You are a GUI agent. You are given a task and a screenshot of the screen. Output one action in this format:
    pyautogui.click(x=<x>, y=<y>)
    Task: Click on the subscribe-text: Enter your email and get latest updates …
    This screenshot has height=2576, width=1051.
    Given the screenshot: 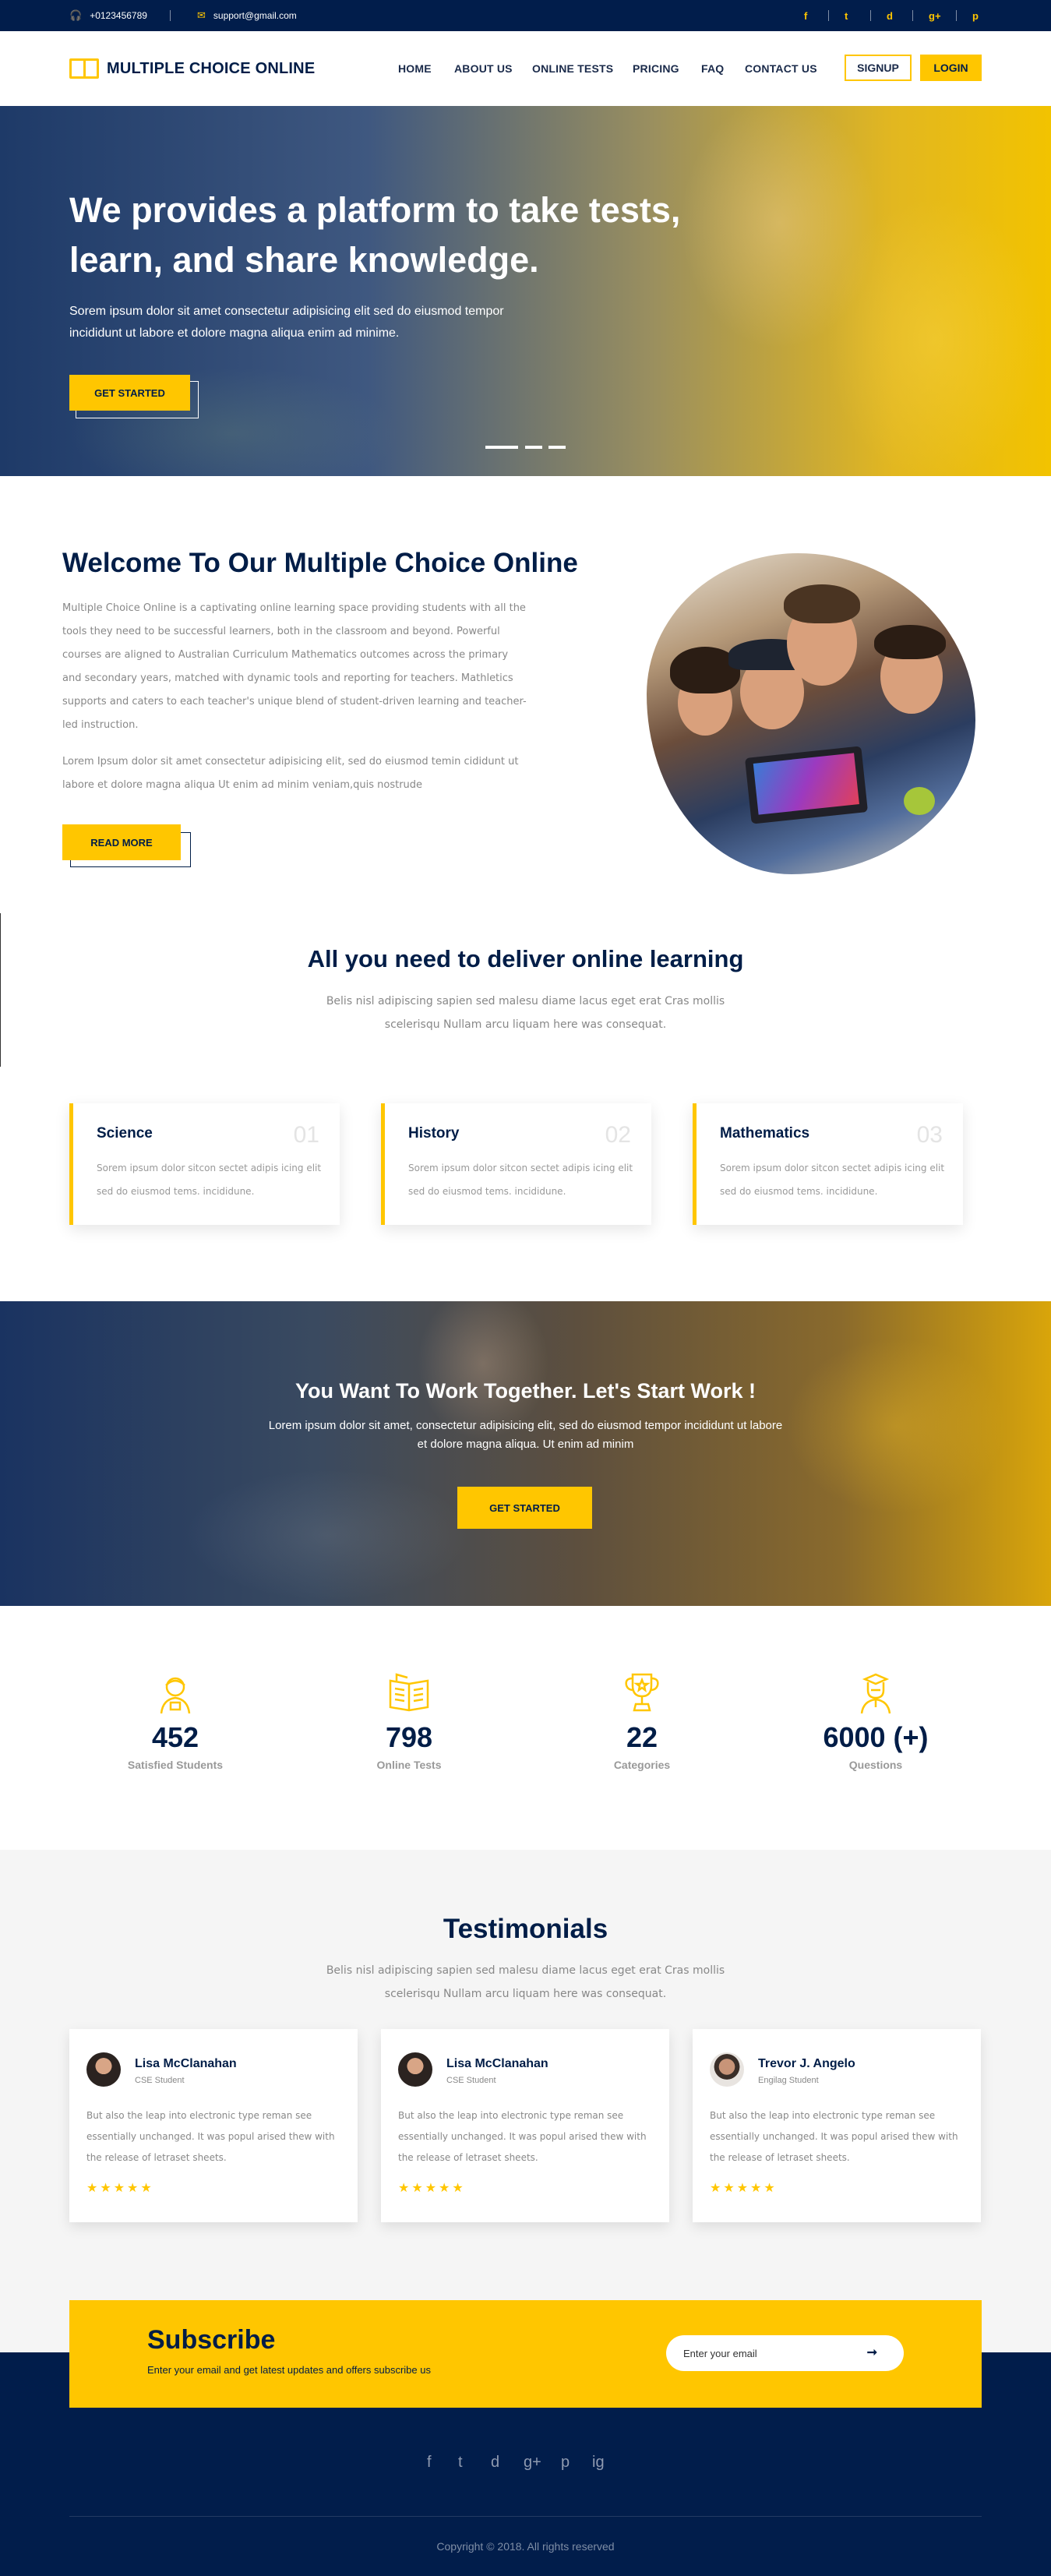 What is the action you would take?
    pyautogui.click(x=289, y=2370)
    